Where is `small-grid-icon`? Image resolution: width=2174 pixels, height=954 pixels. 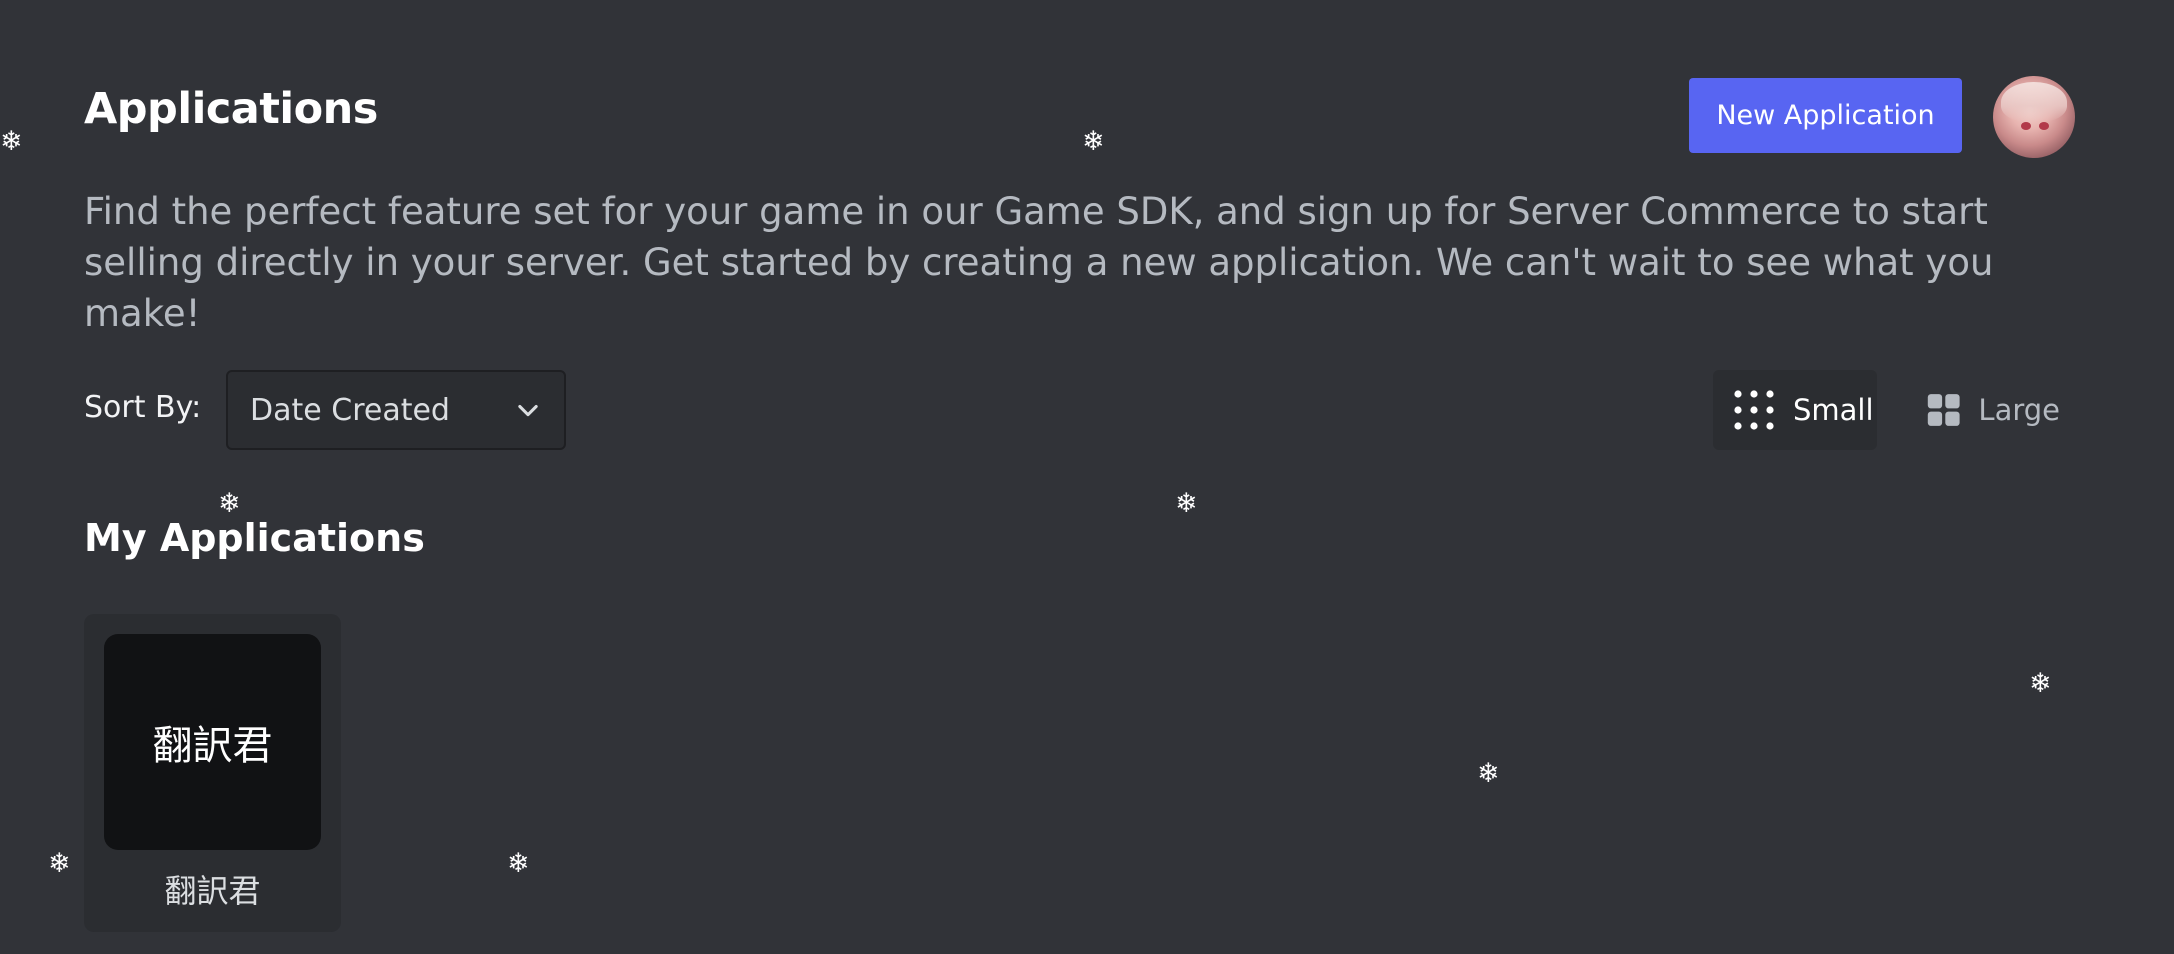
small-grid-icon is located at coordinates (1754, 410).